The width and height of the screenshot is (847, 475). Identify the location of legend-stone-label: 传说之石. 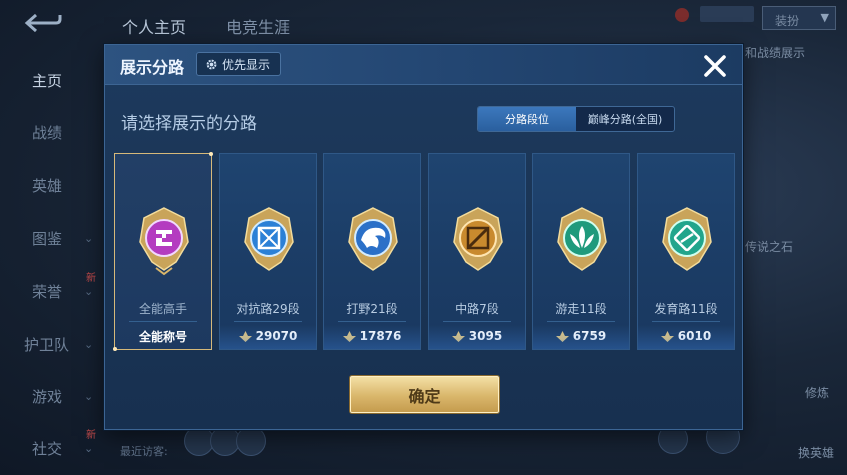
(769, 247).